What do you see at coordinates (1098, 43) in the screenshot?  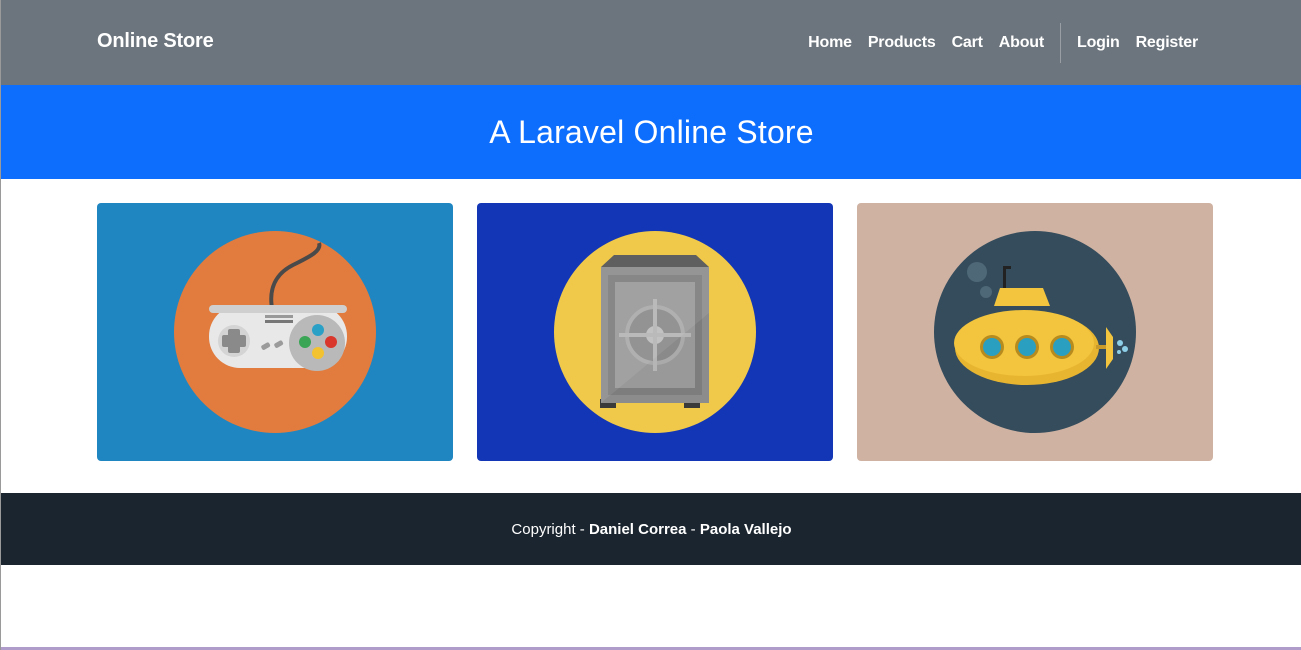 I see `nav-login-link: Login` at bounding box center [1098, 43].